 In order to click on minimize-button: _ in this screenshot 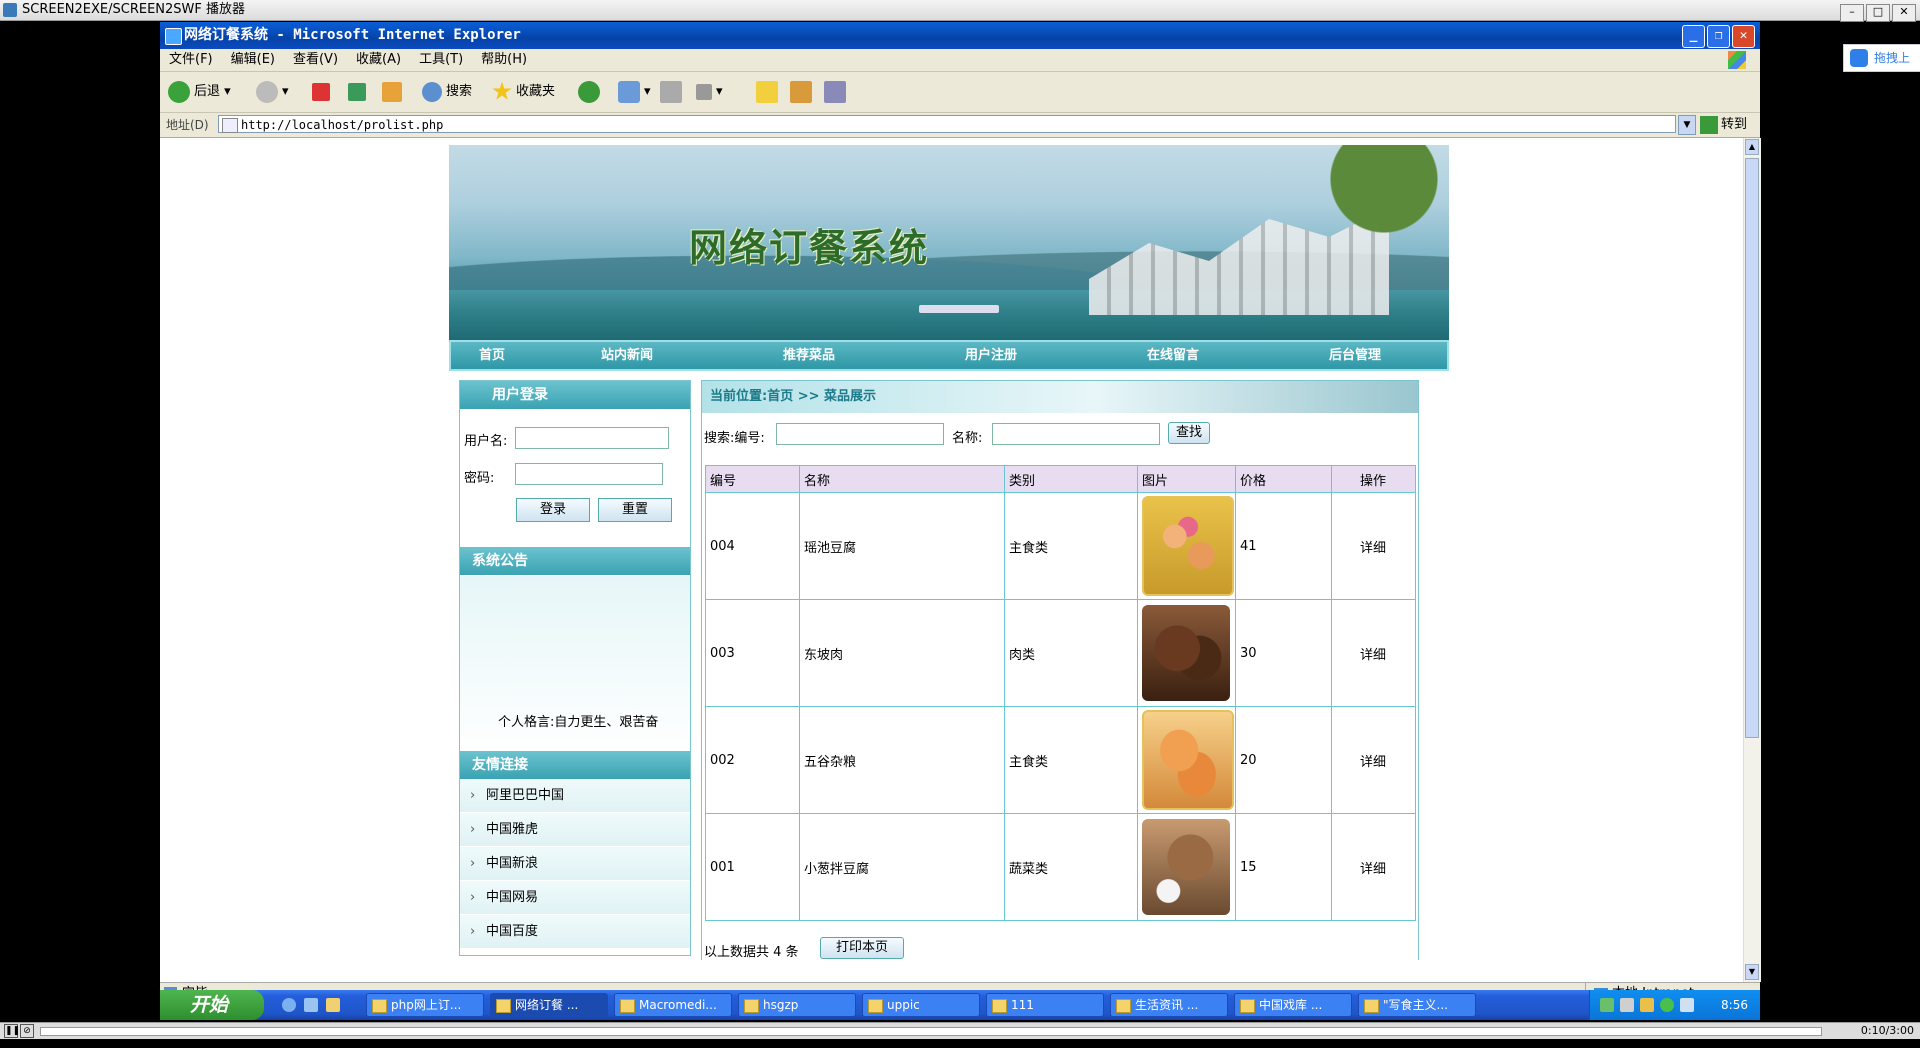, I will do `click(1693, 36)`.